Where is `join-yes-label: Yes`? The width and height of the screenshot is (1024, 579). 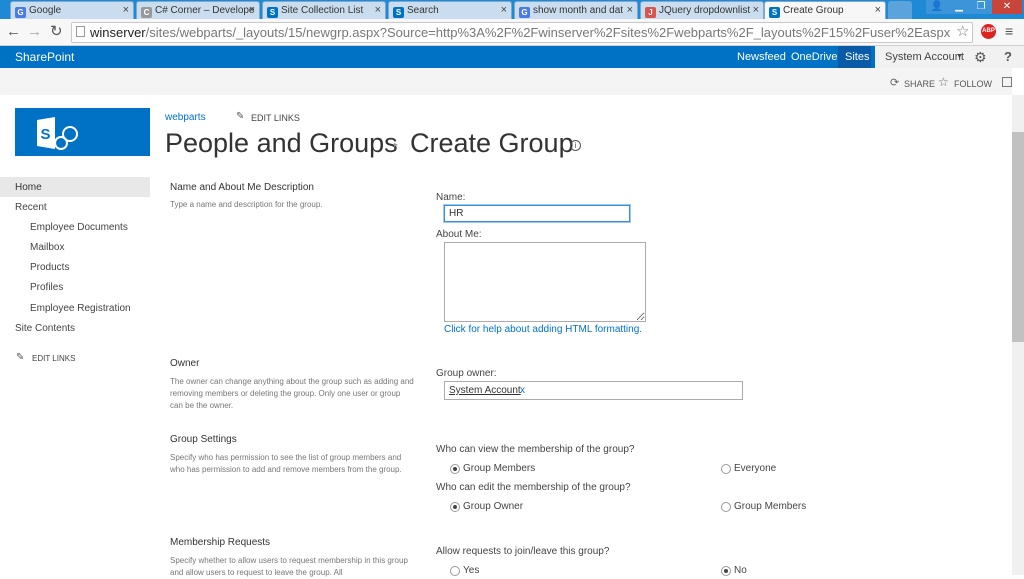
join-yes-label: Yes is located at coordinates (471, 570).